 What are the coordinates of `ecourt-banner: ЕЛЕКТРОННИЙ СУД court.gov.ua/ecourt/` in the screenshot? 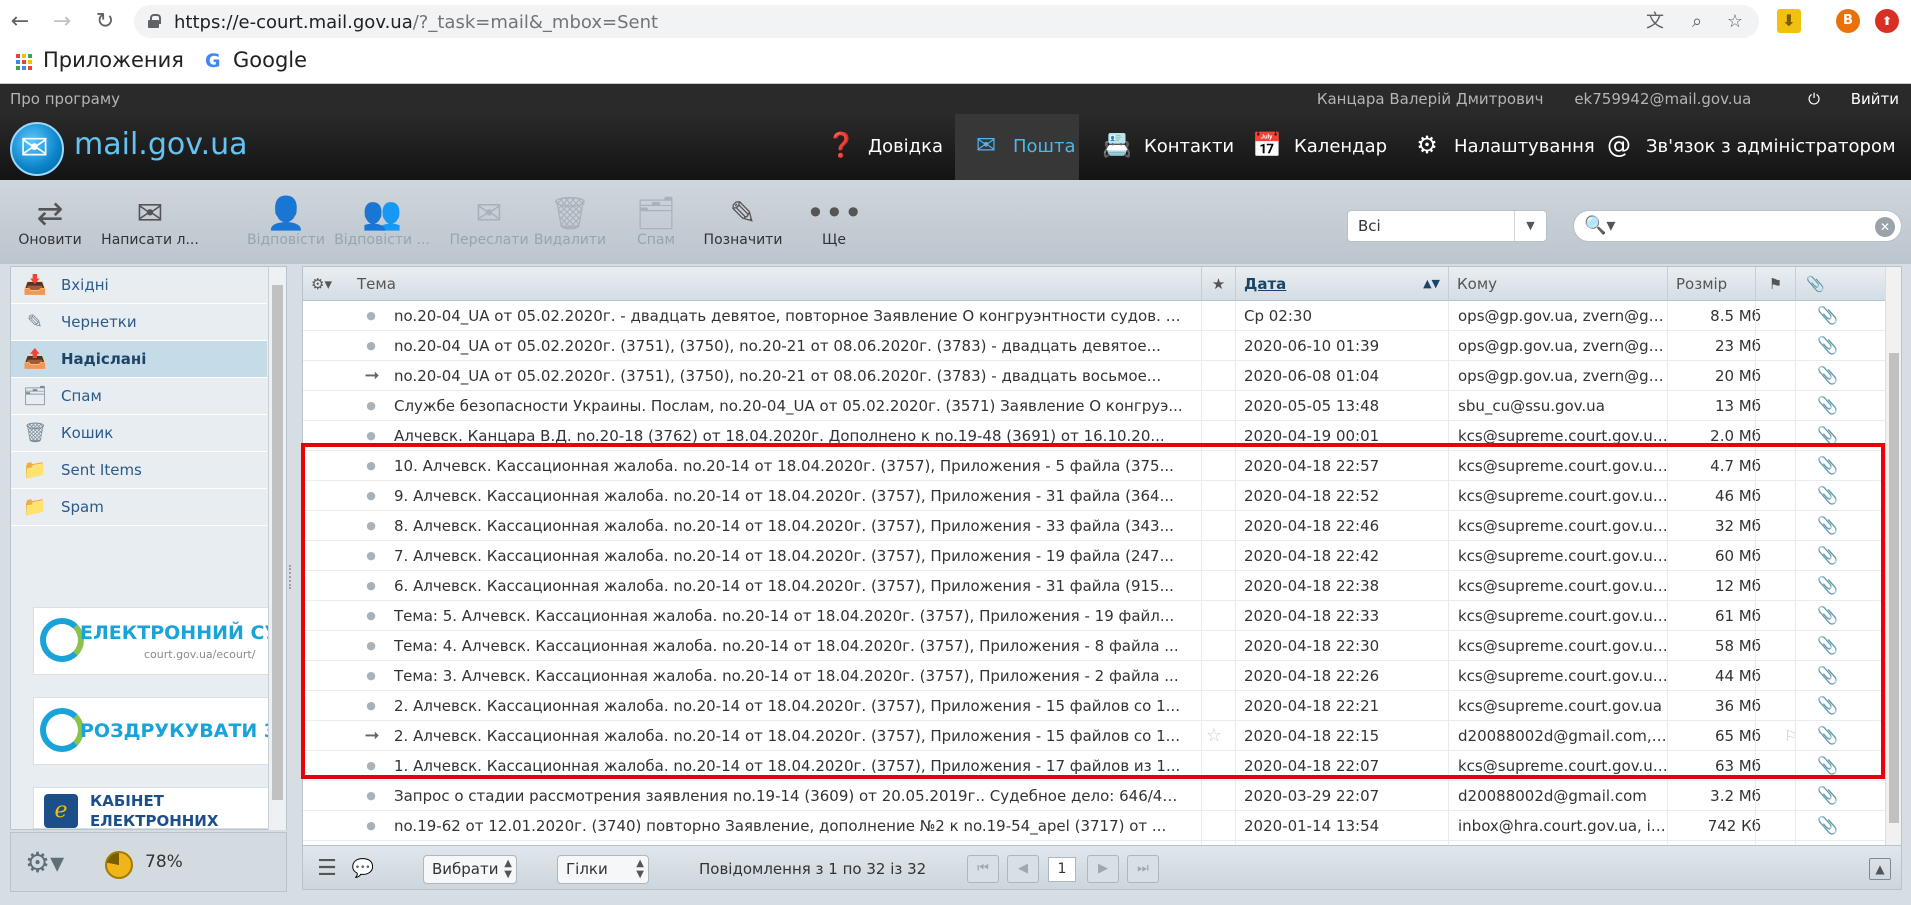 It's located at (155, 641).